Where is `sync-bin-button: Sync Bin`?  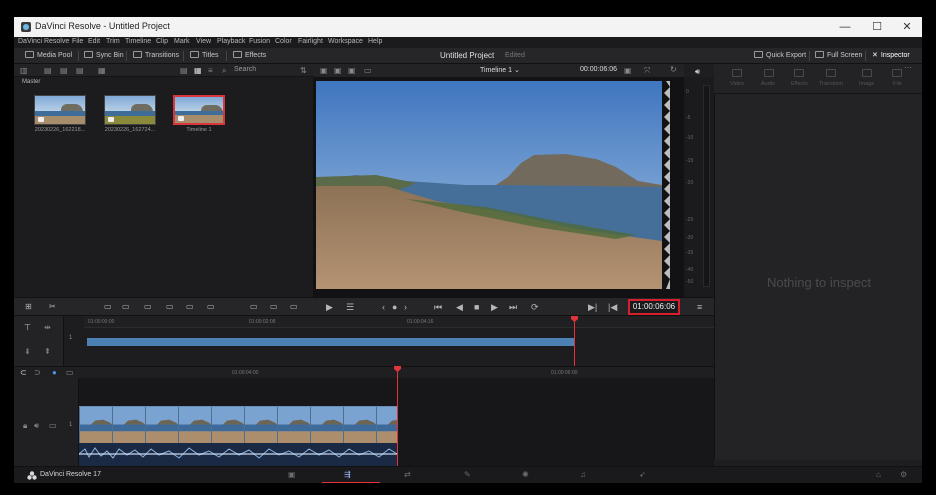 sync-bin-button: Sync Bin is located at coordinates (104, 55).